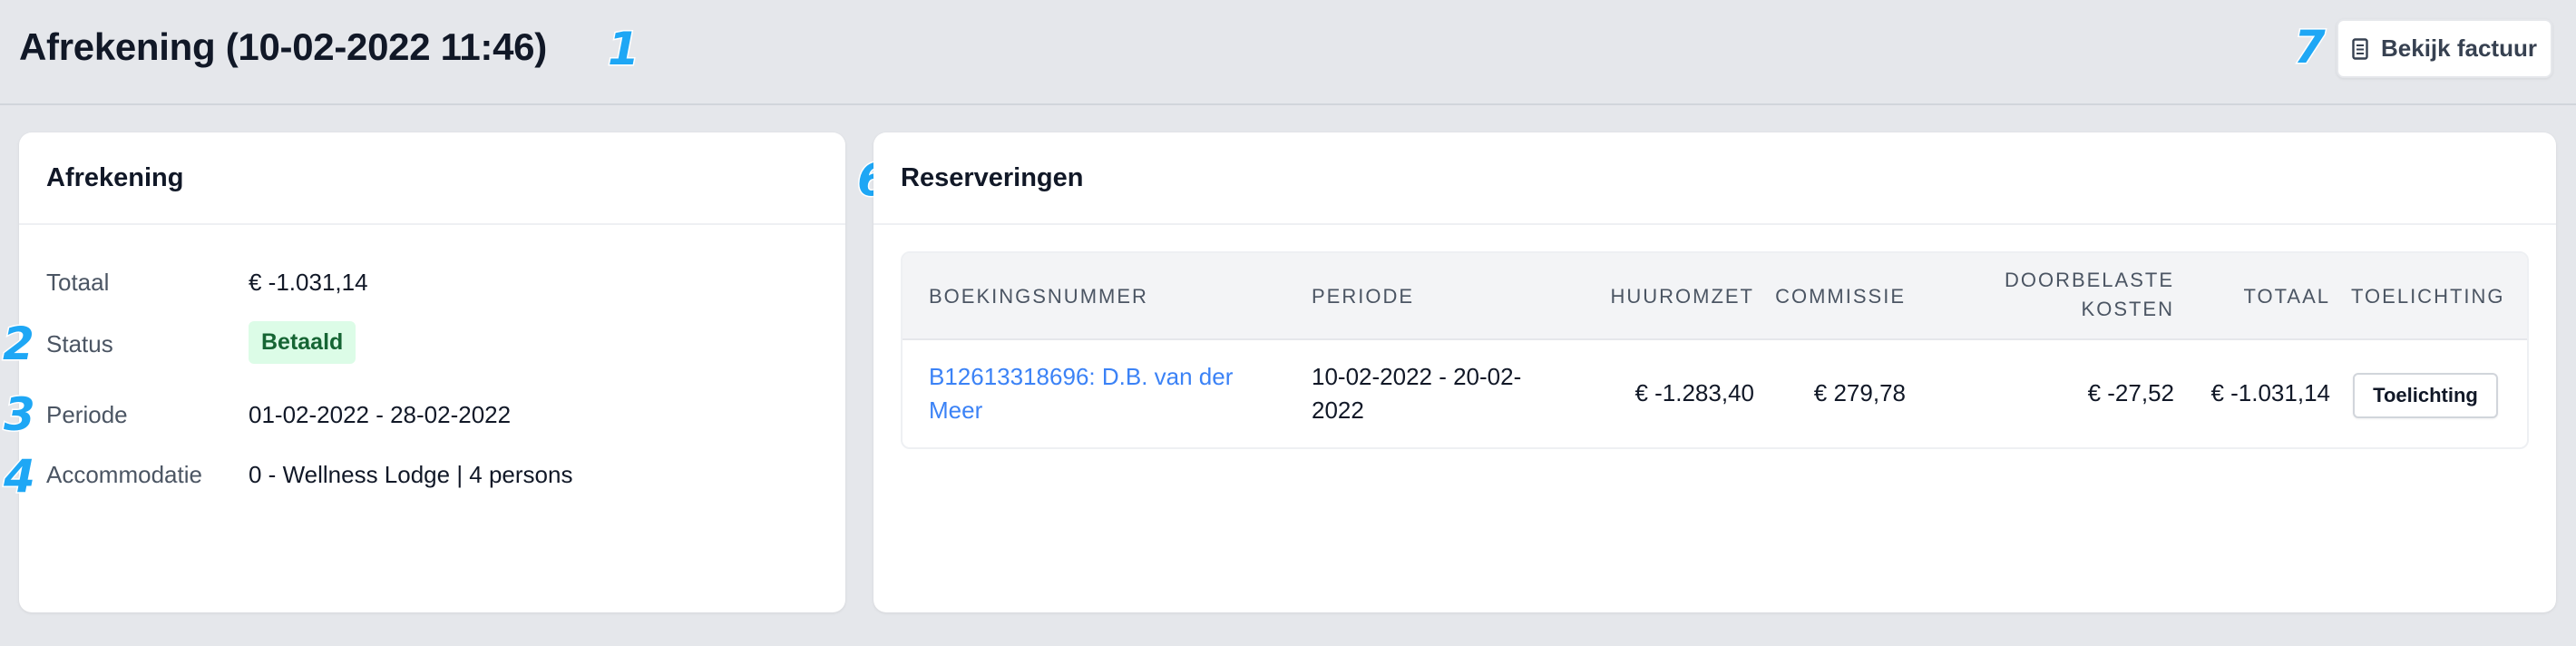 The width and height of the screenshot is (2576, 646). Describe the element at coordinates (624, 49) in the screenshot. I see `annotation-marker-1: 1` at that location.